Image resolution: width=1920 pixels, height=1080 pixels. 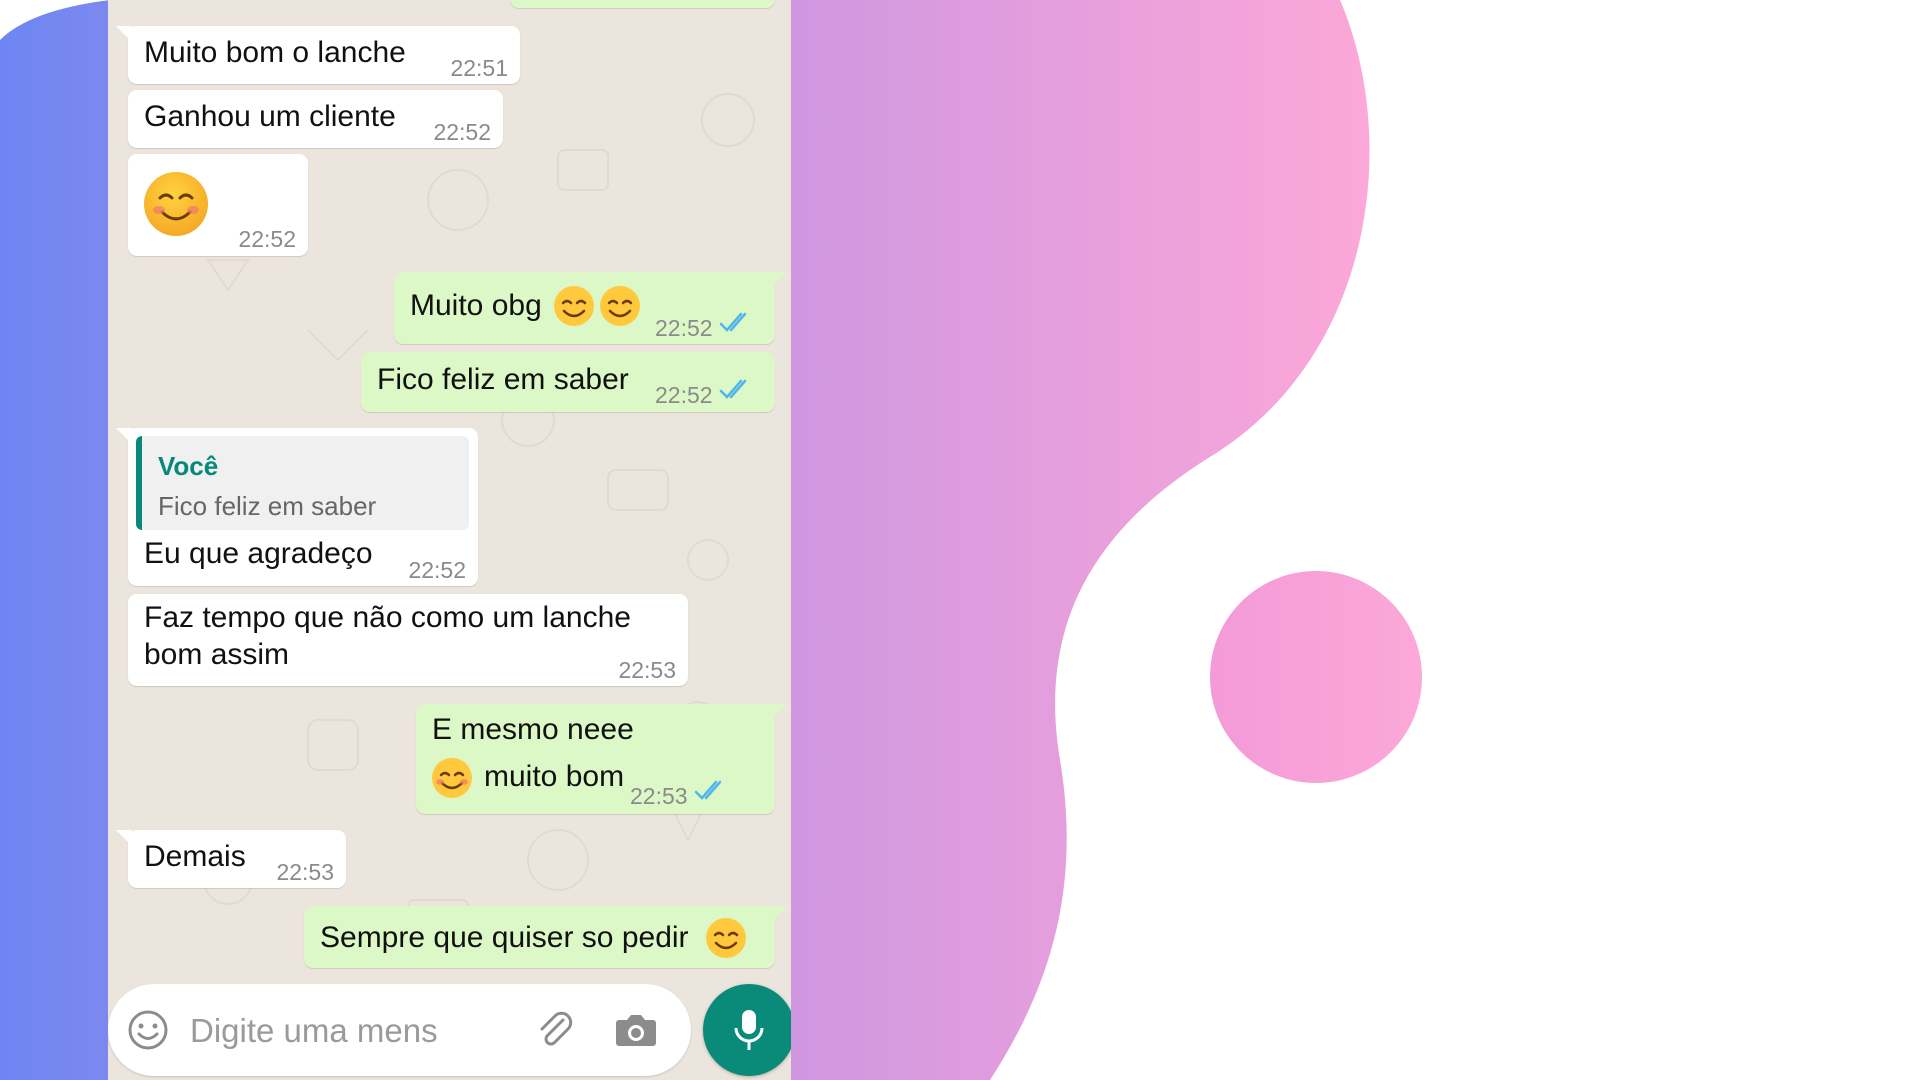 I want to click on message-outgoing: E mesmo neee muito bom 22:53, so click(x=601, y=759).